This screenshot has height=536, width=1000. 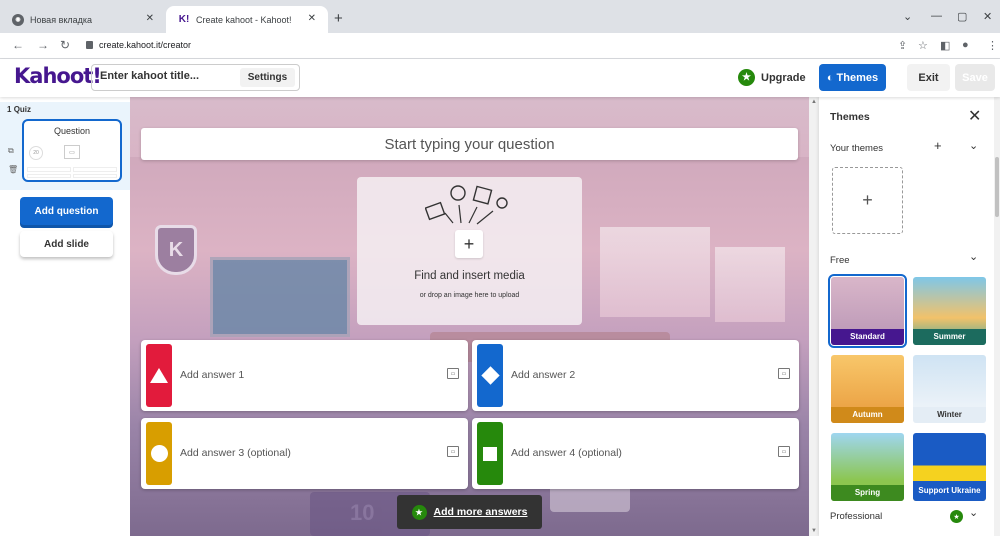 I want to click on insert-media-plus-icon: +, so click(x=469, y=244).